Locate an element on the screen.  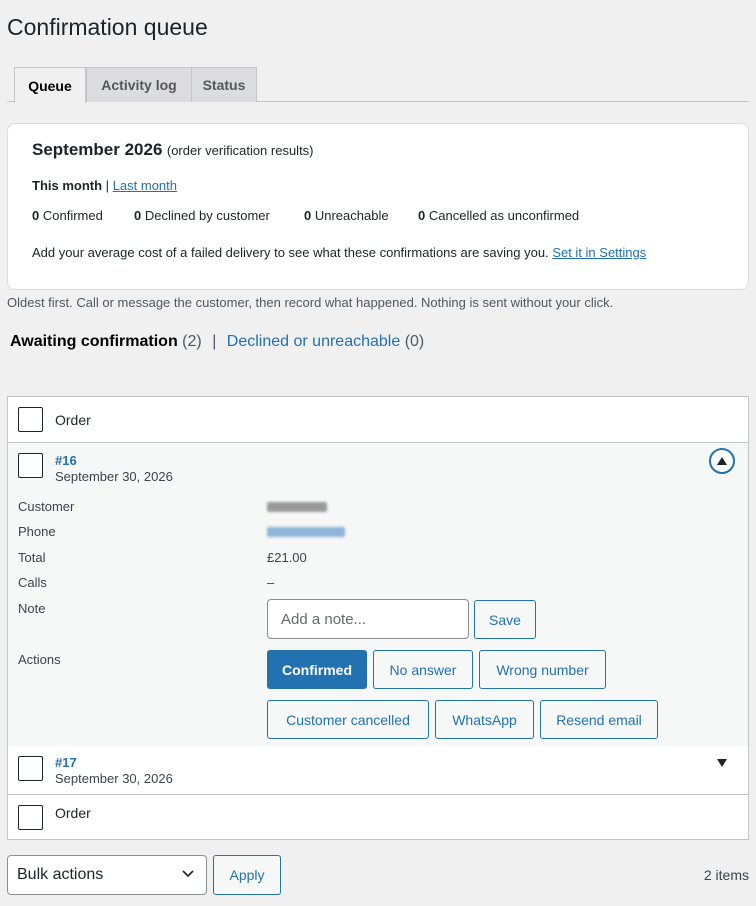
order-link: #16 is located at coordinates (66, 460).